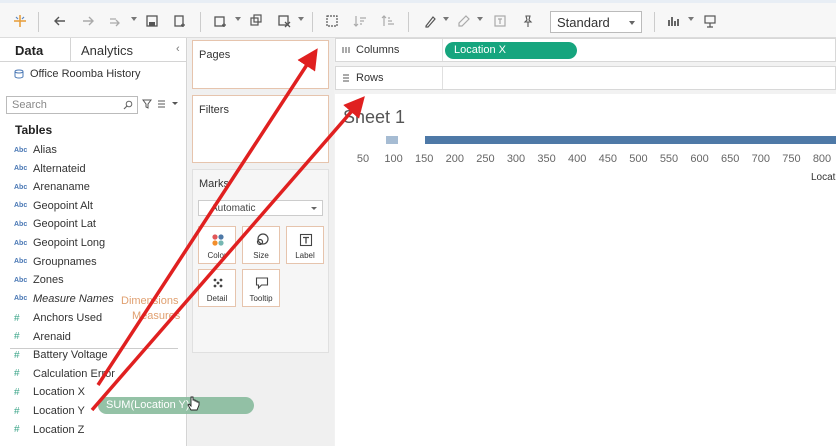  Describe the element at coordinates (528, 21) in the screenshot. I see `pin-icon` at that location.